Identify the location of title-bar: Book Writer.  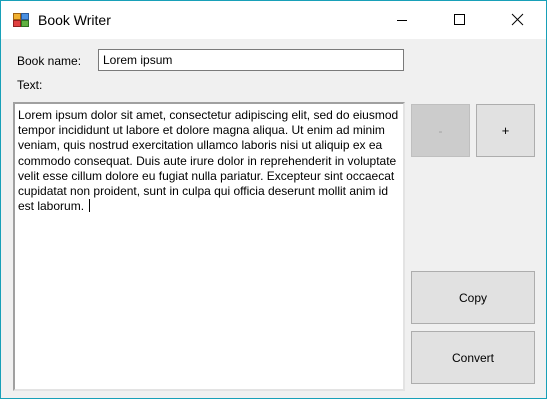
(273, 20).